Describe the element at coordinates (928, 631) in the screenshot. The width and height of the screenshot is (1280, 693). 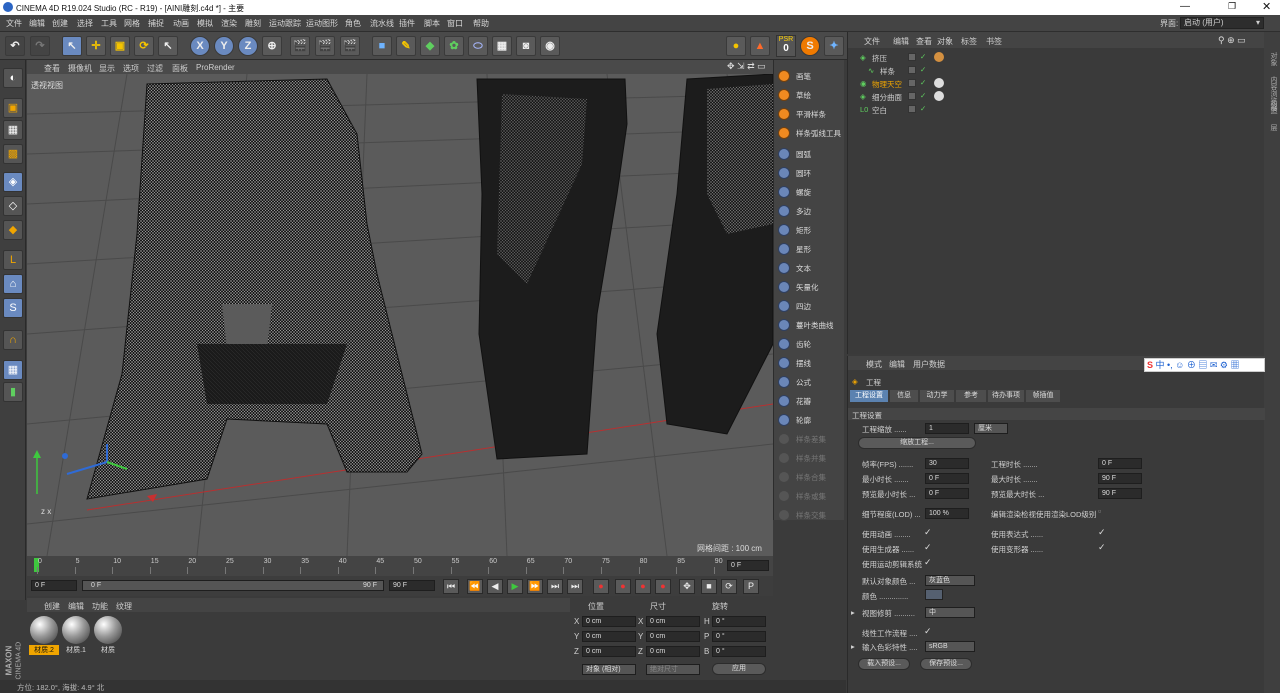
I see `linear-workflow-checkbox: ✓` at that location.